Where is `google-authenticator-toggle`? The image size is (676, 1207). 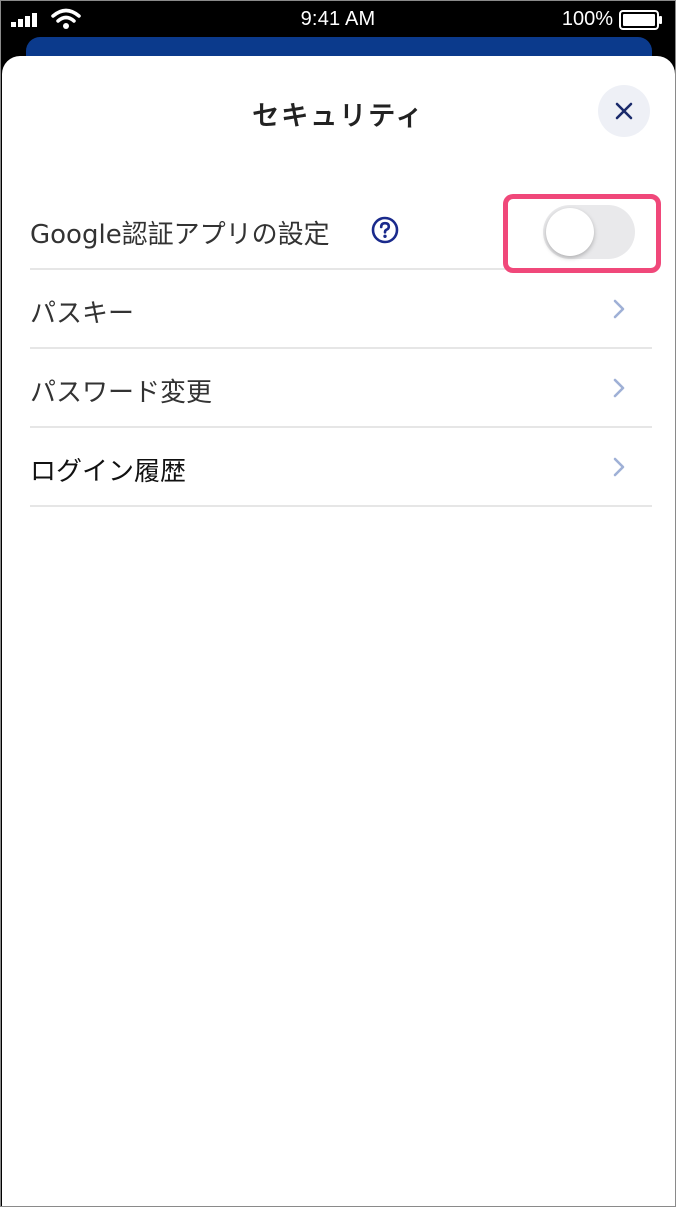
google-authenticator-toggle is located at coordinates (589, 232).